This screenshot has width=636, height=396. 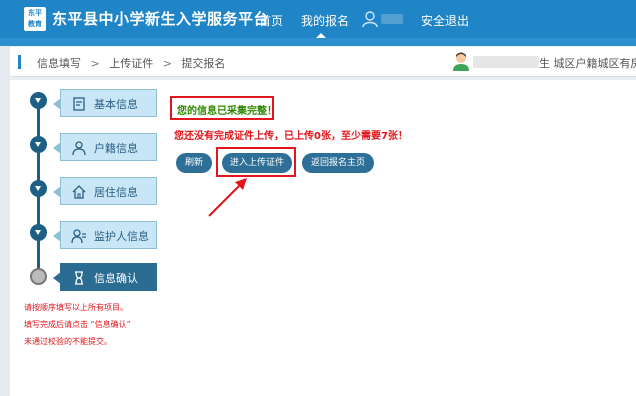 What do you see at coordinates (59, 63) in the screenshot?
I see `breadcrumb-item-info: 信息填写` at bounding box center [59, 63].